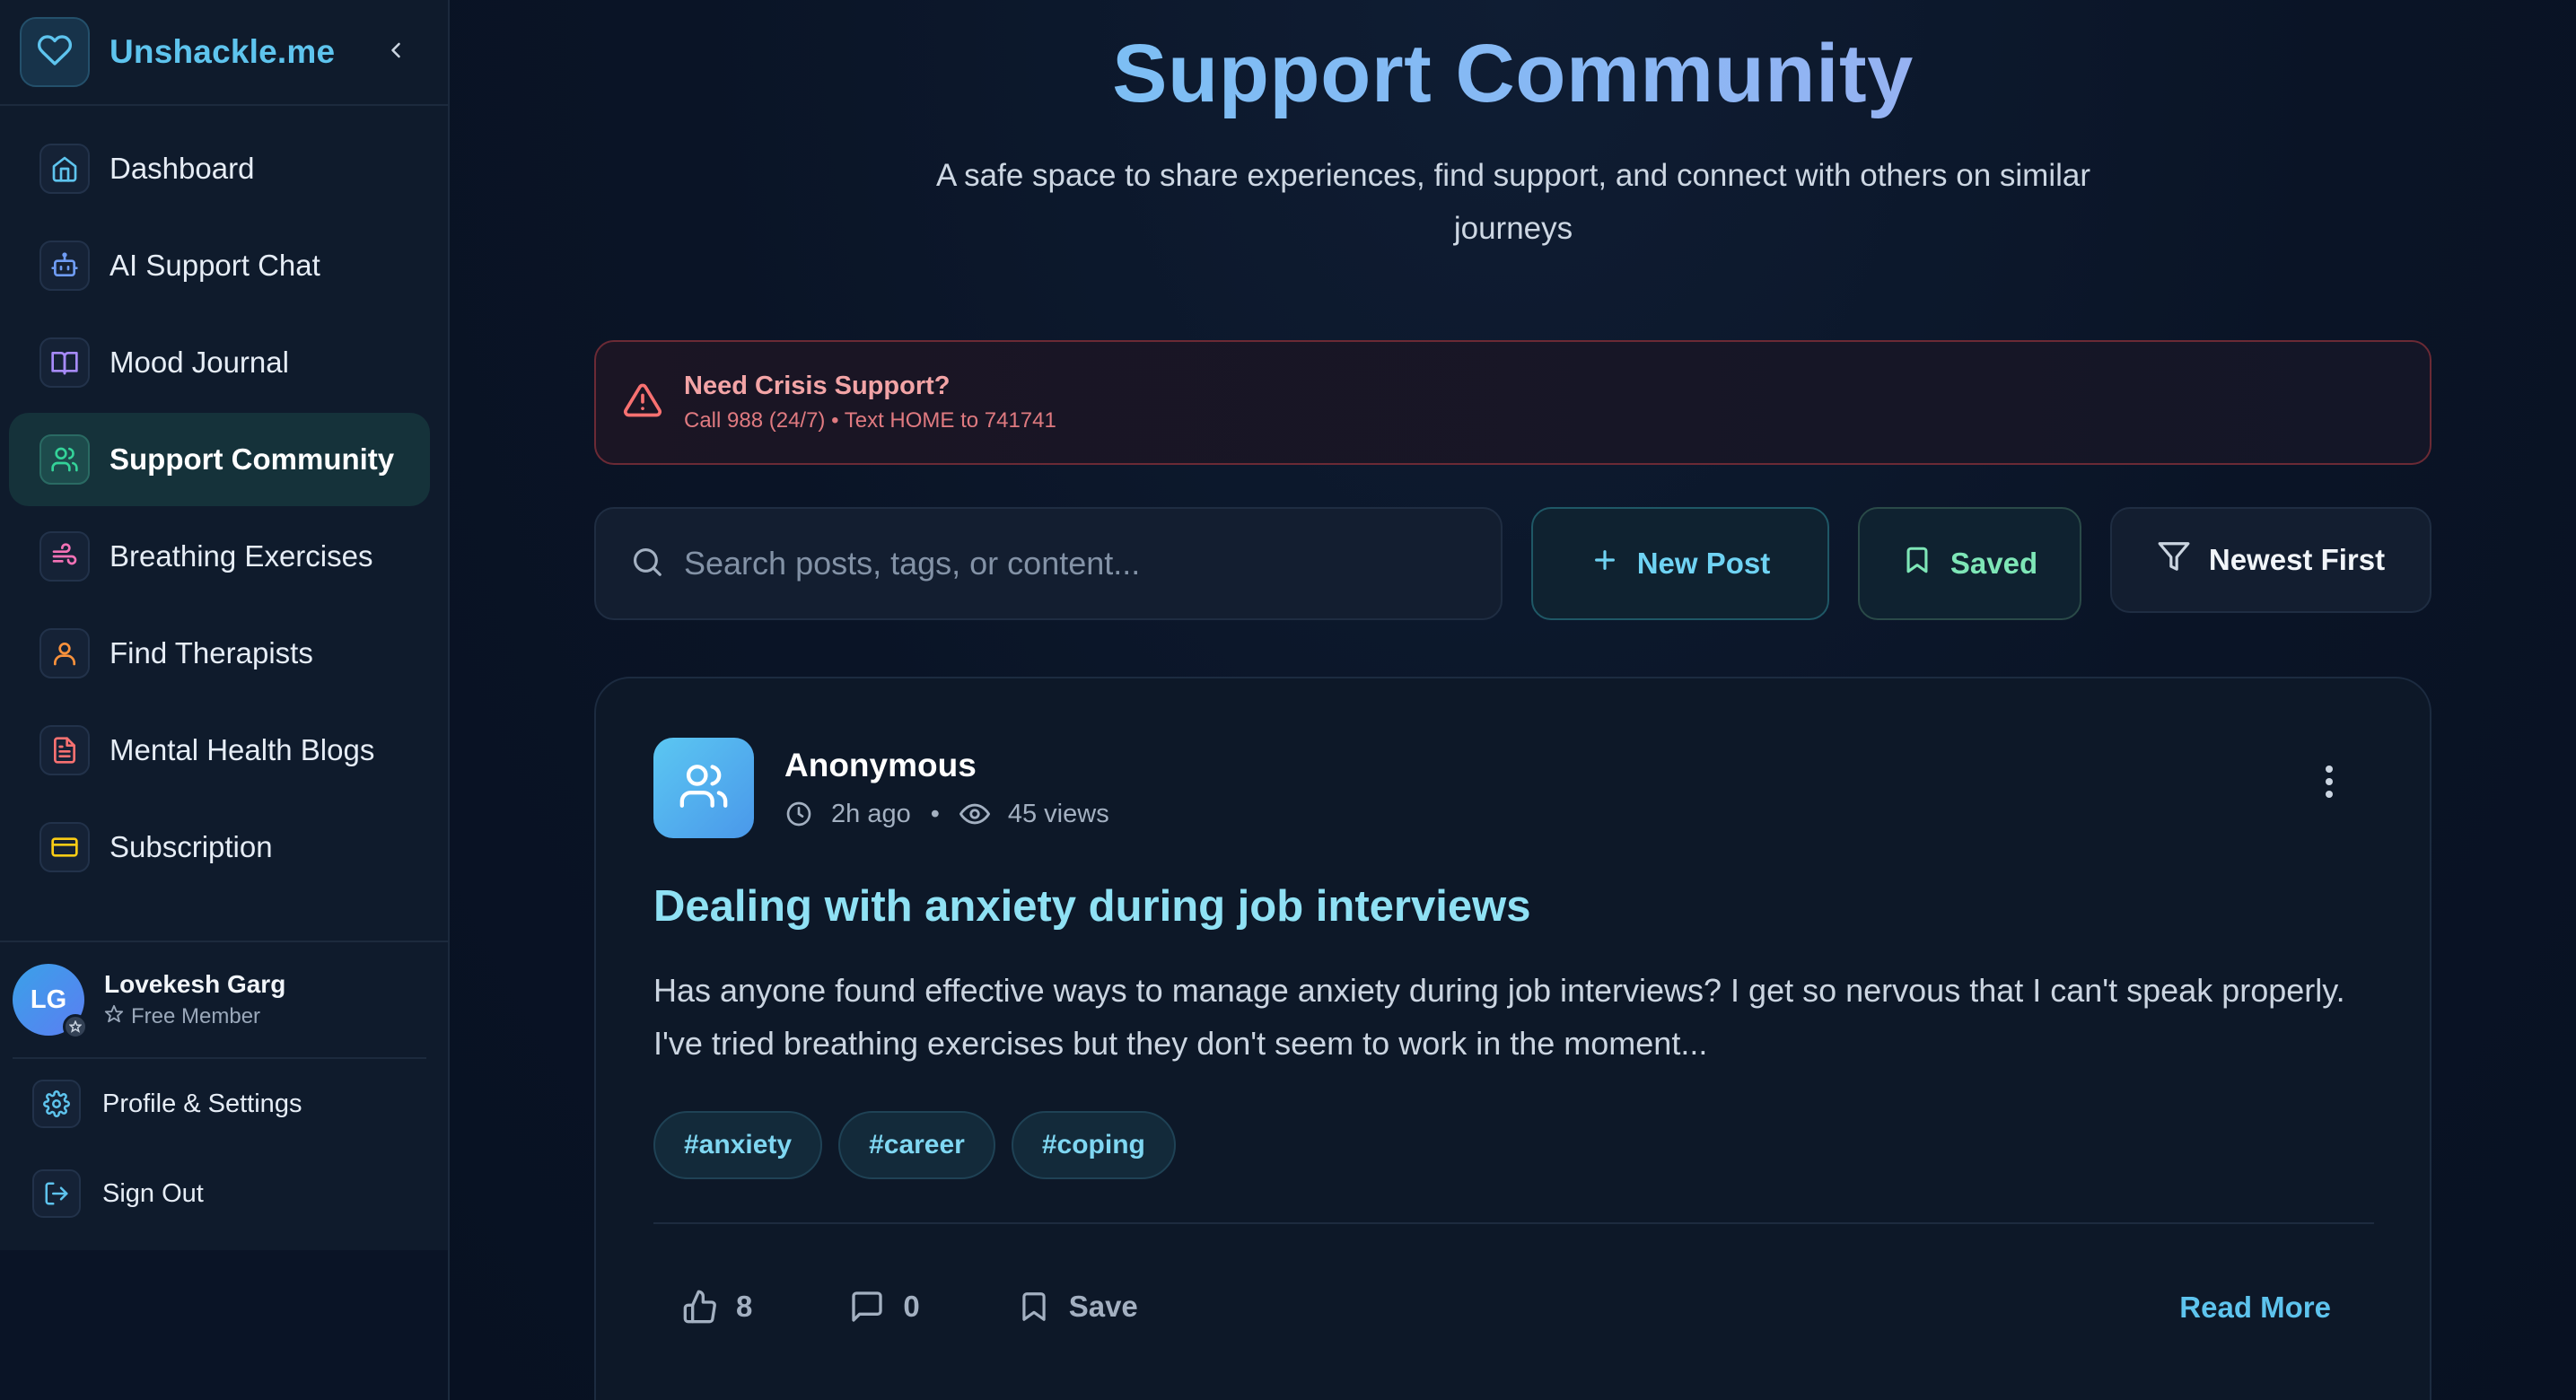 Image resolution: width=2576 pixels, height=1400 pixels. Describe the element at coordinates (1513, 1223) in the screenshot. I see `divider` at that location.